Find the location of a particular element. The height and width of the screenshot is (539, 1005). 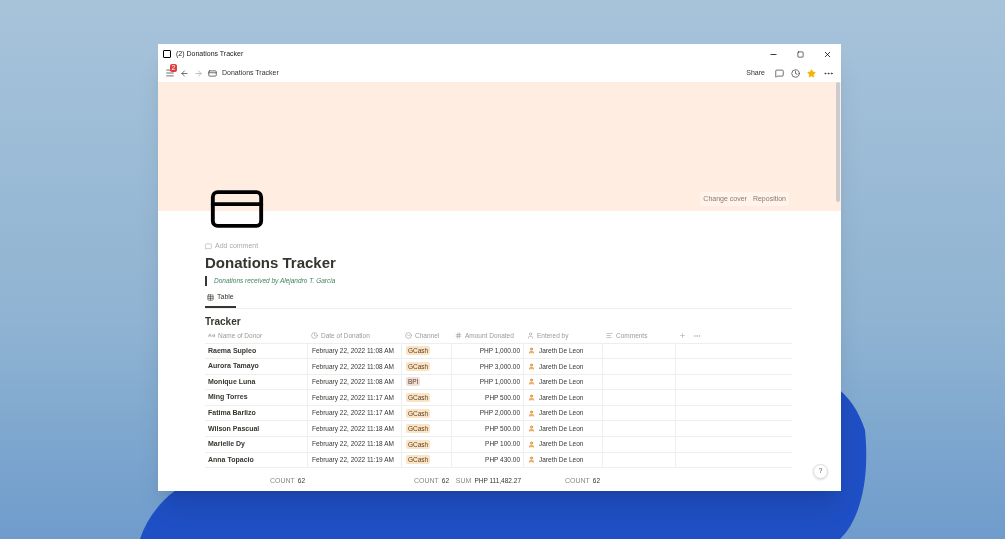

clock-icon is located at coordinates (314, 335).